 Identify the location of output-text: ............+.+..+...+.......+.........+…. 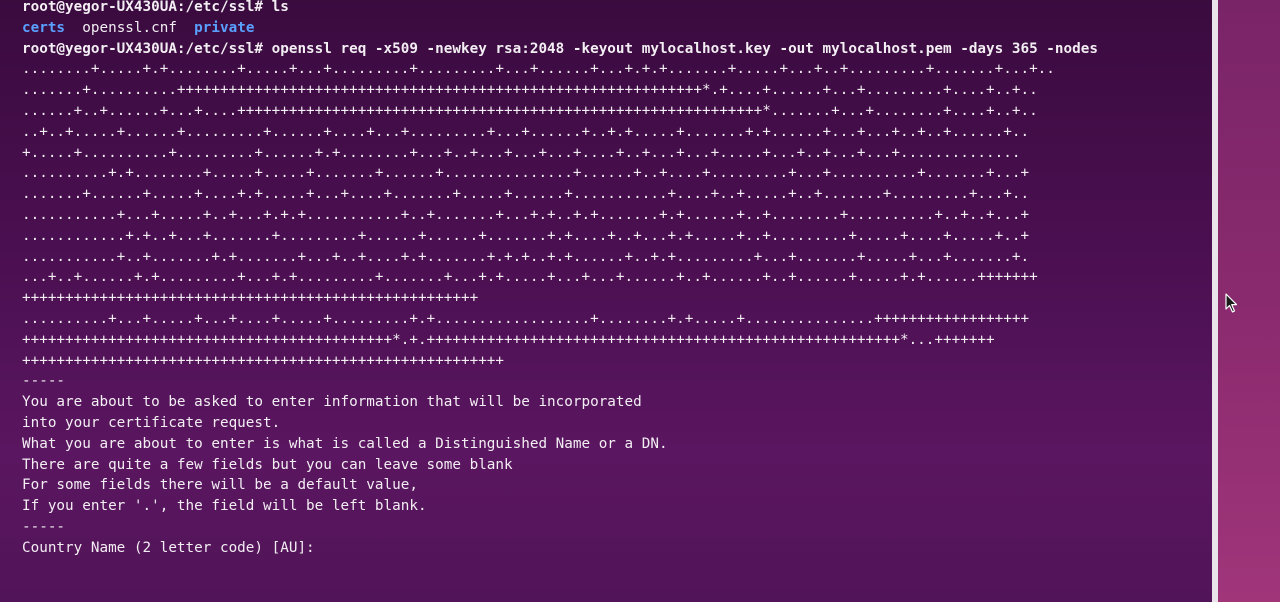
(526, 235).